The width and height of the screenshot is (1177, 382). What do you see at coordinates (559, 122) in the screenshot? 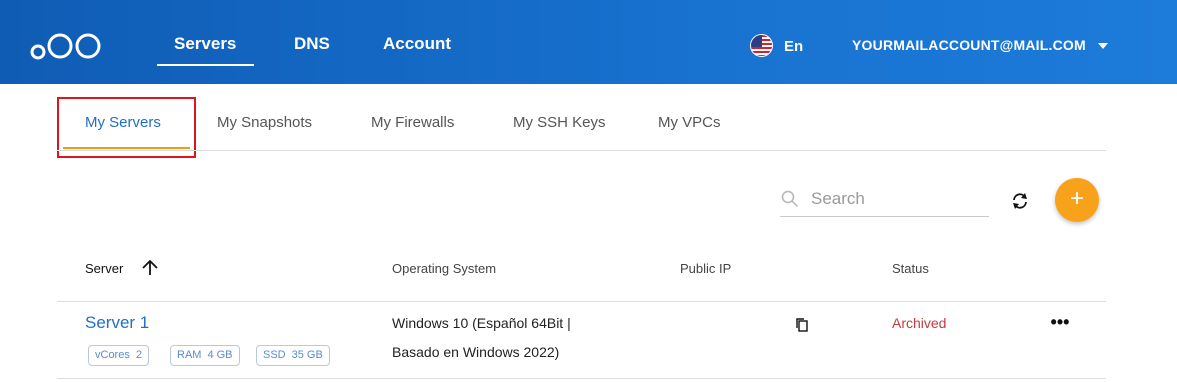
I see `tab-my-ssh-keys: My SSH Keys` at bounding box center [559, 122].